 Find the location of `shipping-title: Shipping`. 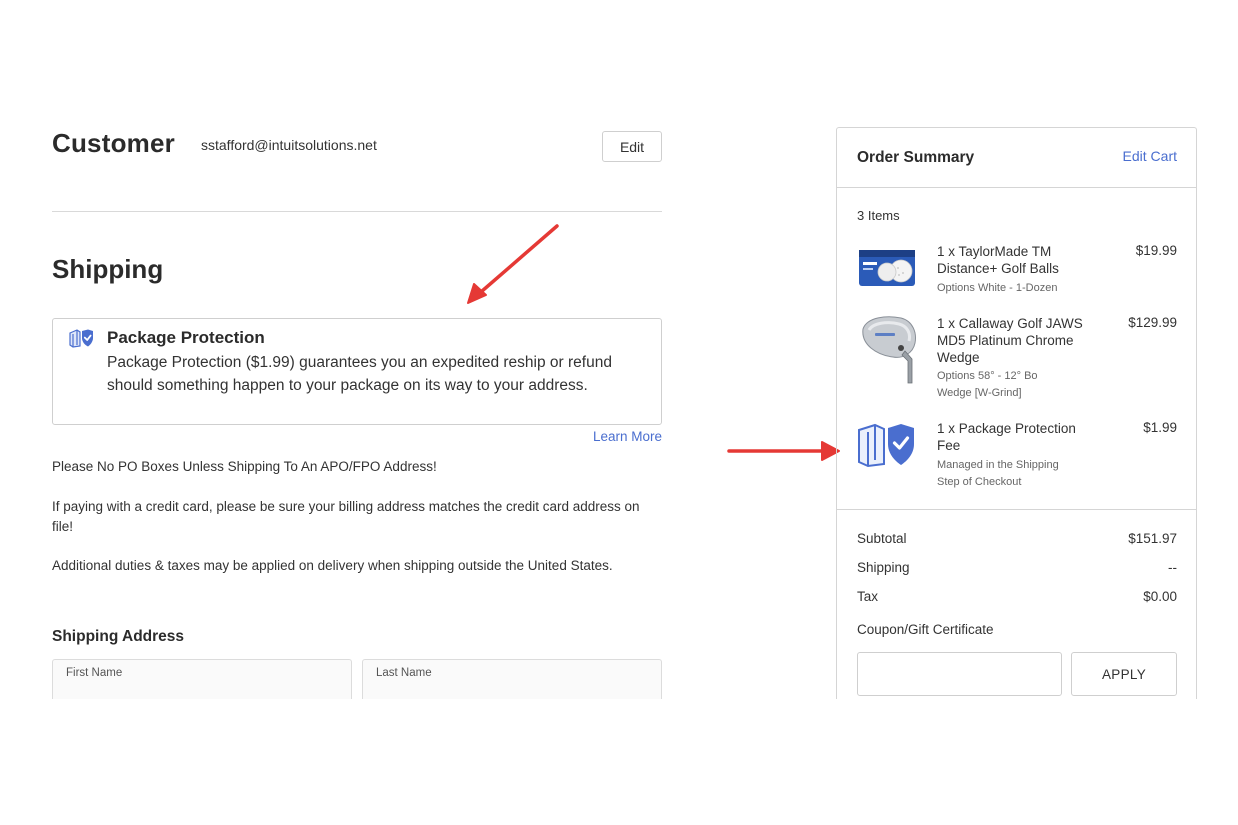

shipping-title: Shipping is located at coordinates (108, 269).